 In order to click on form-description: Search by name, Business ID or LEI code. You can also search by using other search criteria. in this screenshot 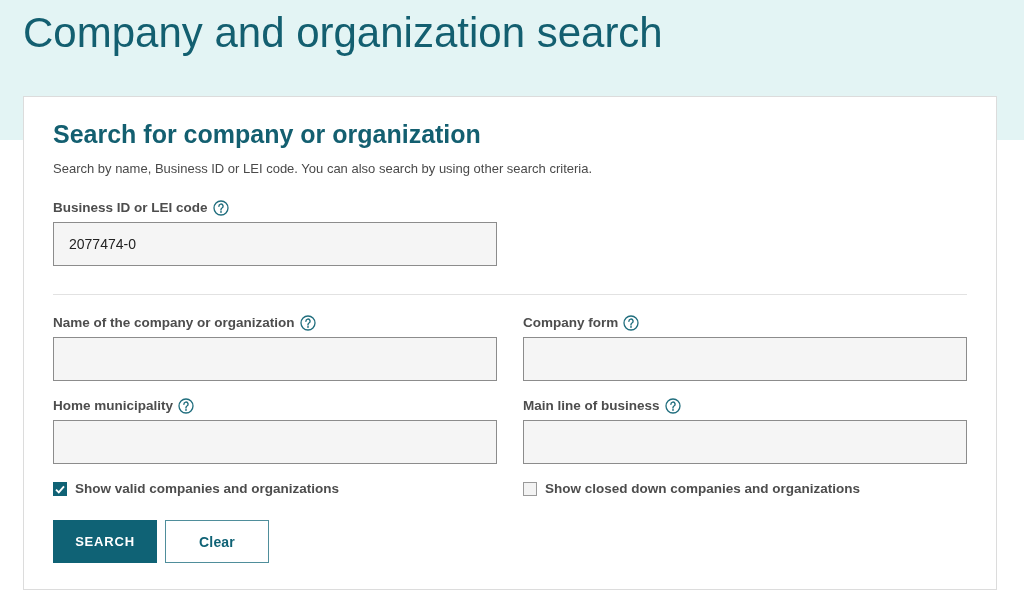, I will do `click(323, 169)`.